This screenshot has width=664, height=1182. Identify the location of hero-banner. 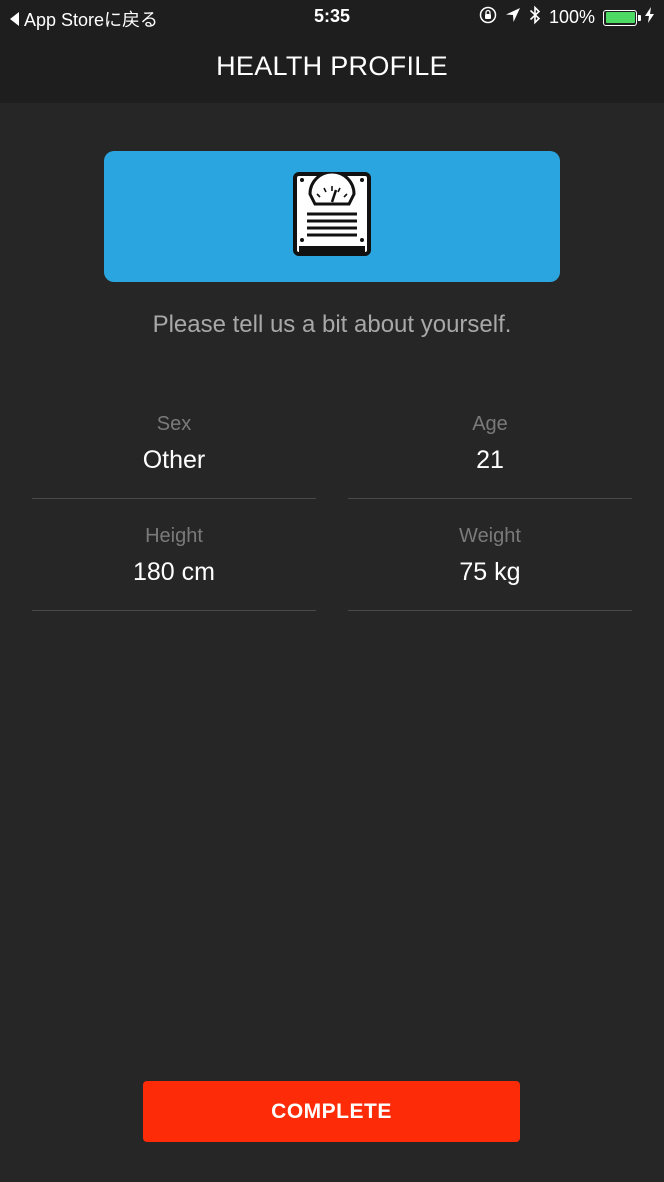
(332, 216).